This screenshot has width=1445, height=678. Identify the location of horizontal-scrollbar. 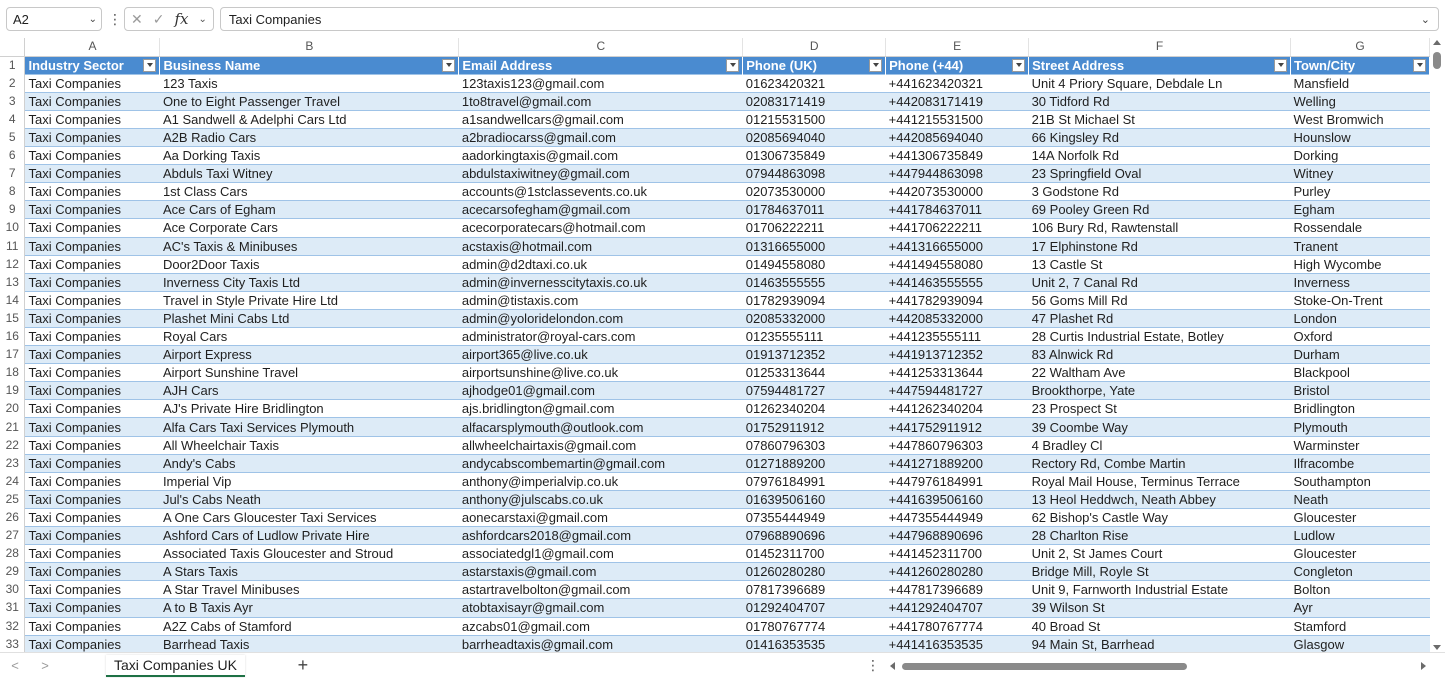
(1158, 666).